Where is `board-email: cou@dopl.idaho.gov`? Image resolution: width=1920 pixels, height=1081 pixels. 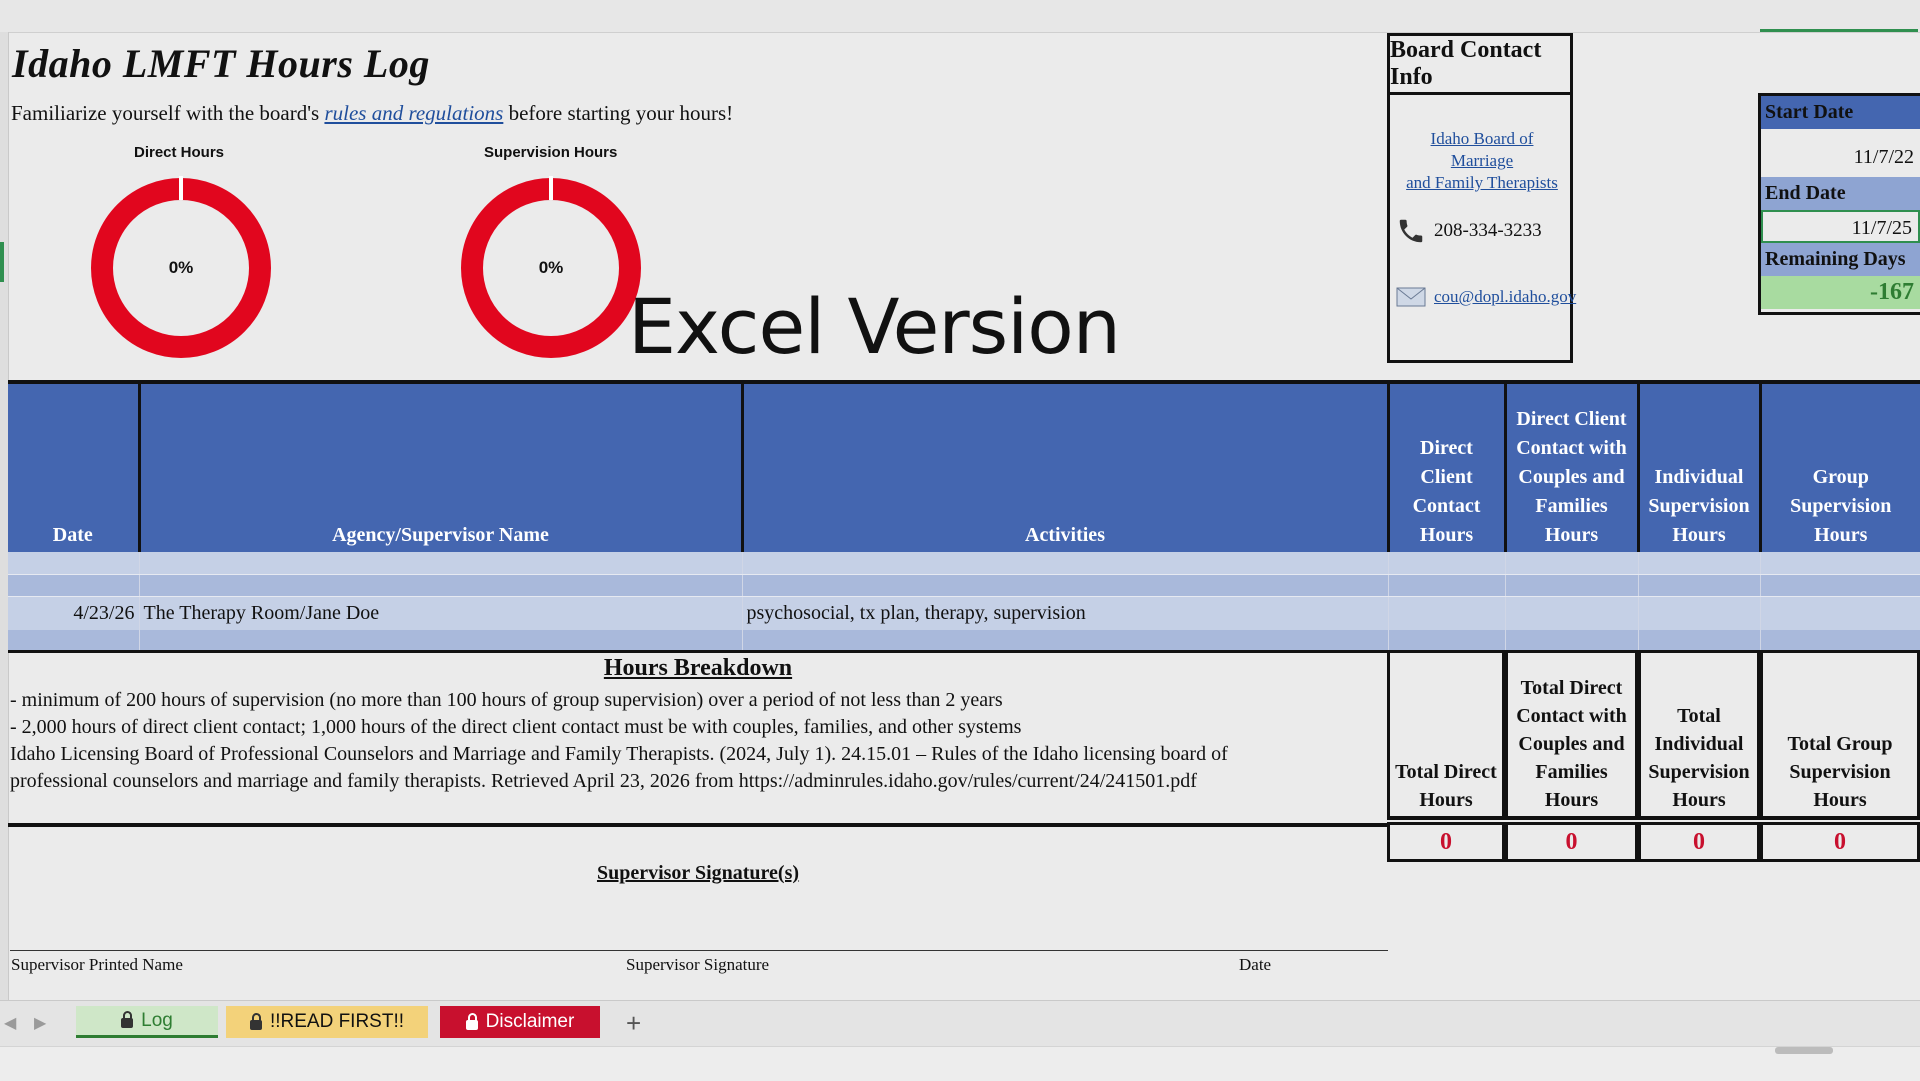 board-email: cou@dopl.idaho.gov is located at coordinates (1486, 297).